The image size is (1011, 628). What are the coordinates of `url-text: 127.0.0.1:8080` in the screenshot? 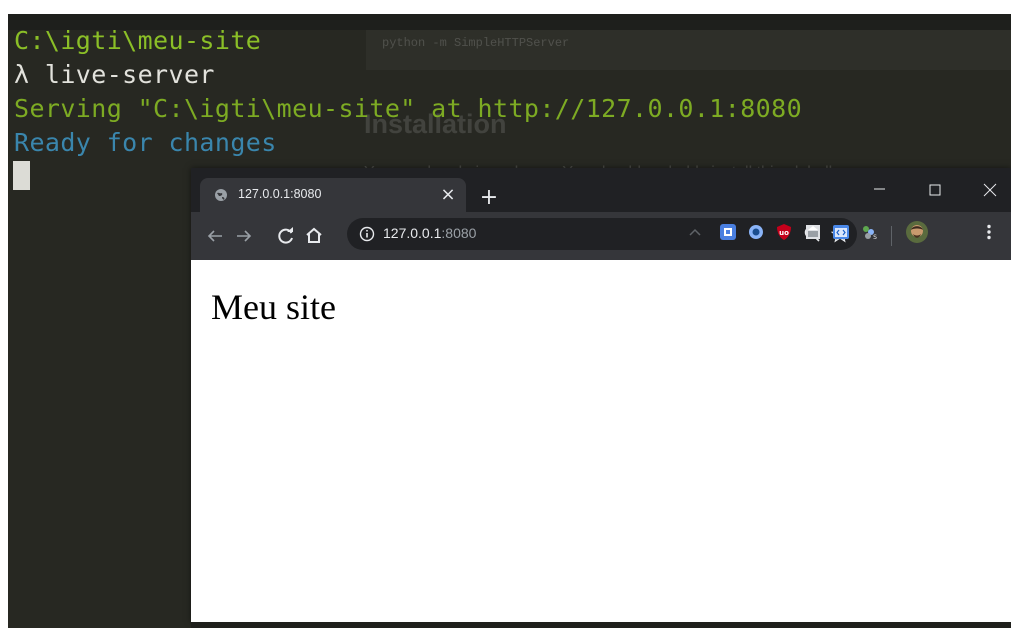 It's located at (429, 233).